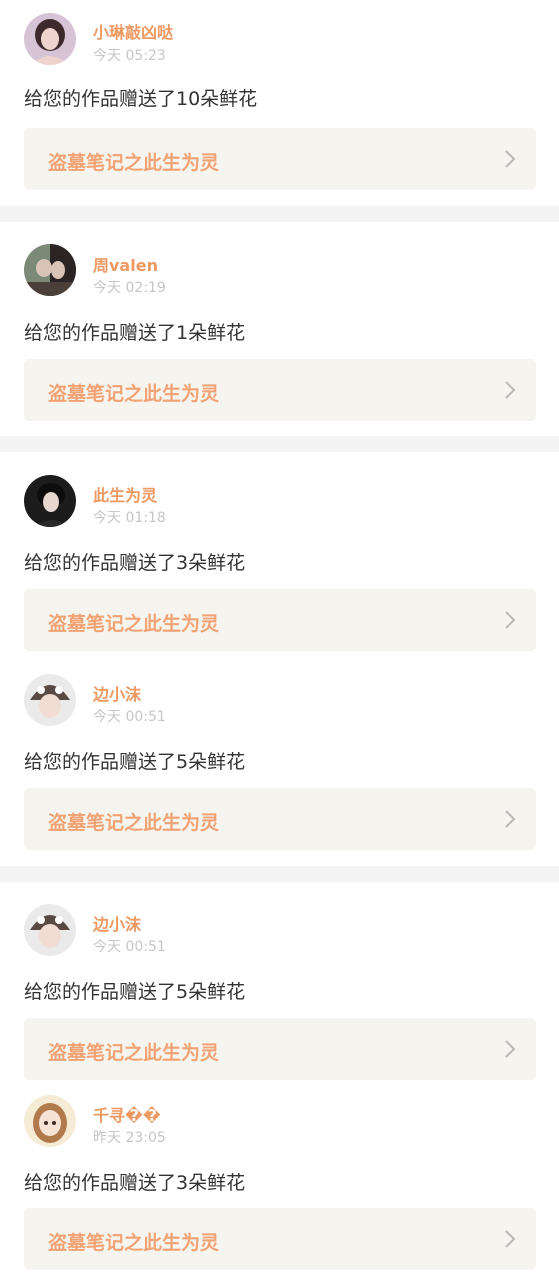 Image resolution: width=559 pixels, height=1280 pixels. What do you see at coordinates (129, 518) in the screenshot?
I see `timestamp: 今天 01:18` at bounding box center [129, 518].